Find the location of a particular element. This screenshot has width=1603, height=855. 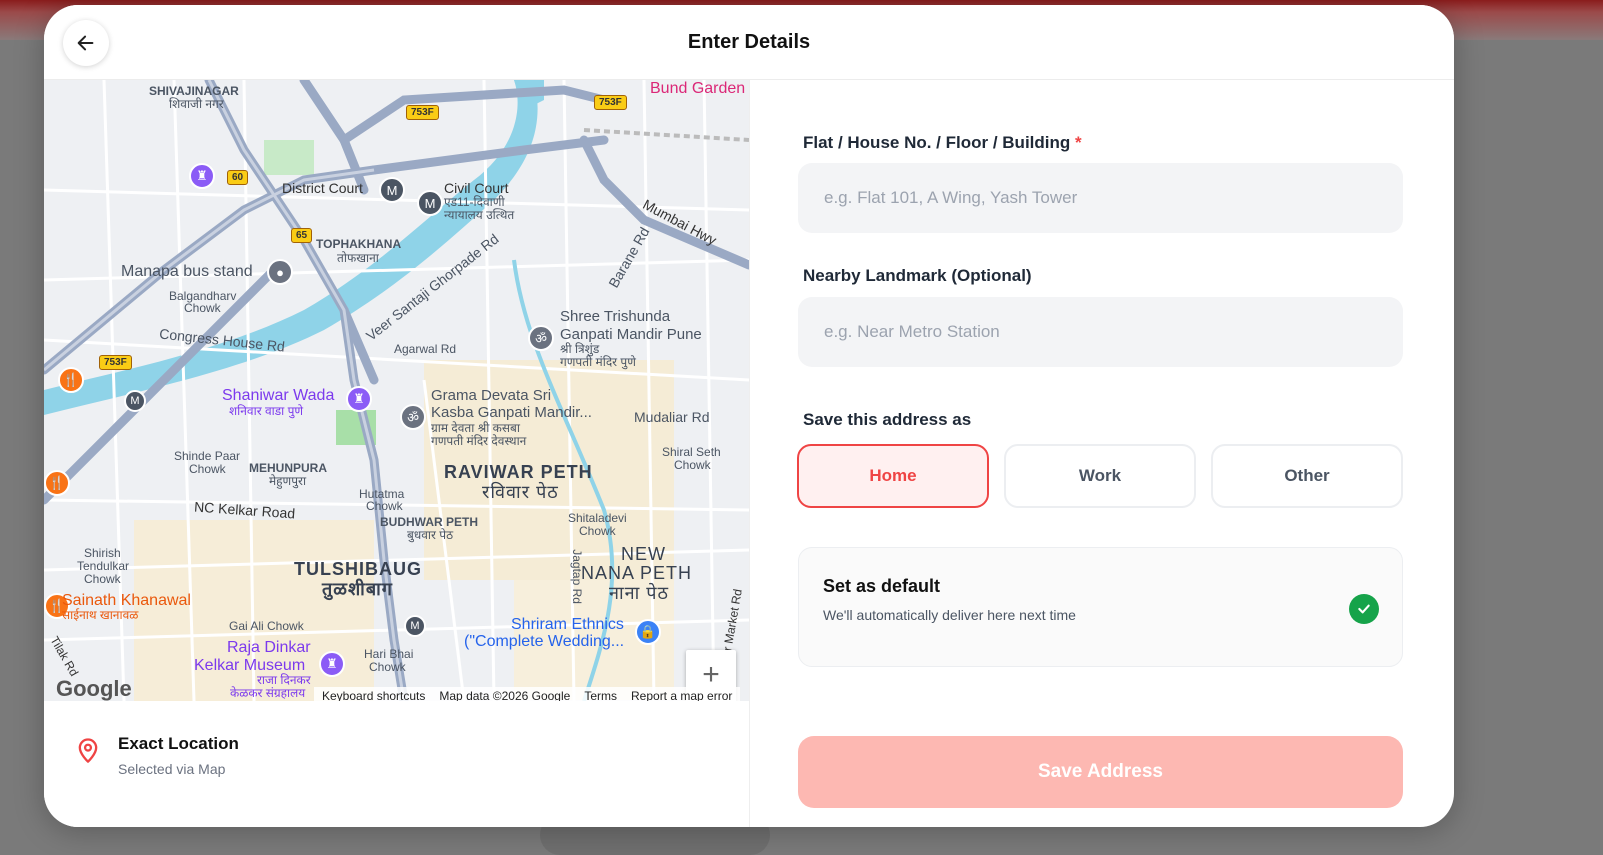

map-data-text: Map data ©2026 Google is located at coordinates (505, 695).